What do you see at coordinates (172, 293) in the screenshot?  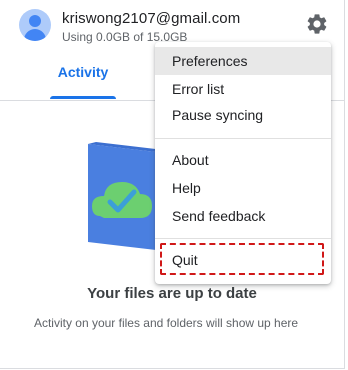 I see `status-title: Your files are up to date` at bounding box center [172, 293].